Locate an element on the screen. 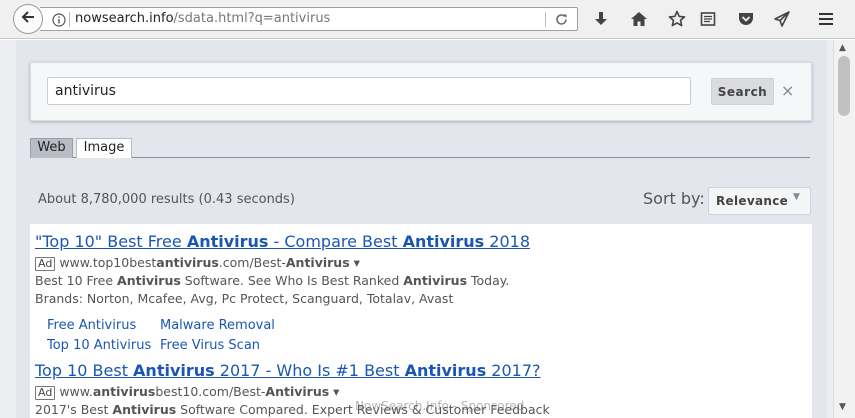  clear-icon: × is located at coordinates (787, 91).